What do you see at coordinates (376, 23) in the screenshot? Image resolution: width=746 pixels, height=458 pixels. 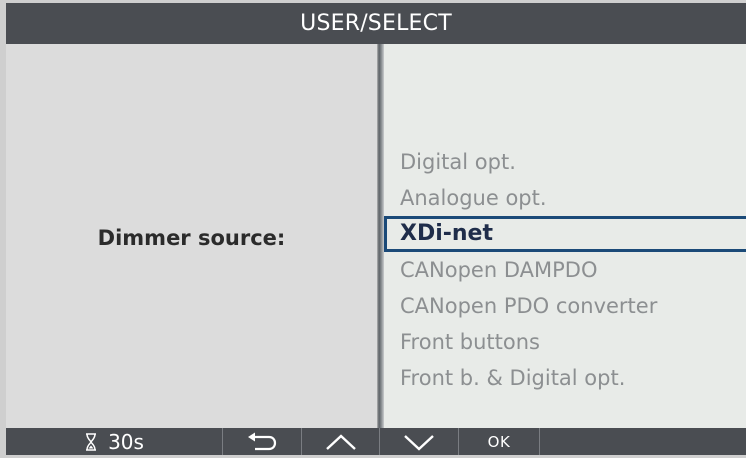 I see `page-title: USER/SELECT` at bounding box center [376, 23].